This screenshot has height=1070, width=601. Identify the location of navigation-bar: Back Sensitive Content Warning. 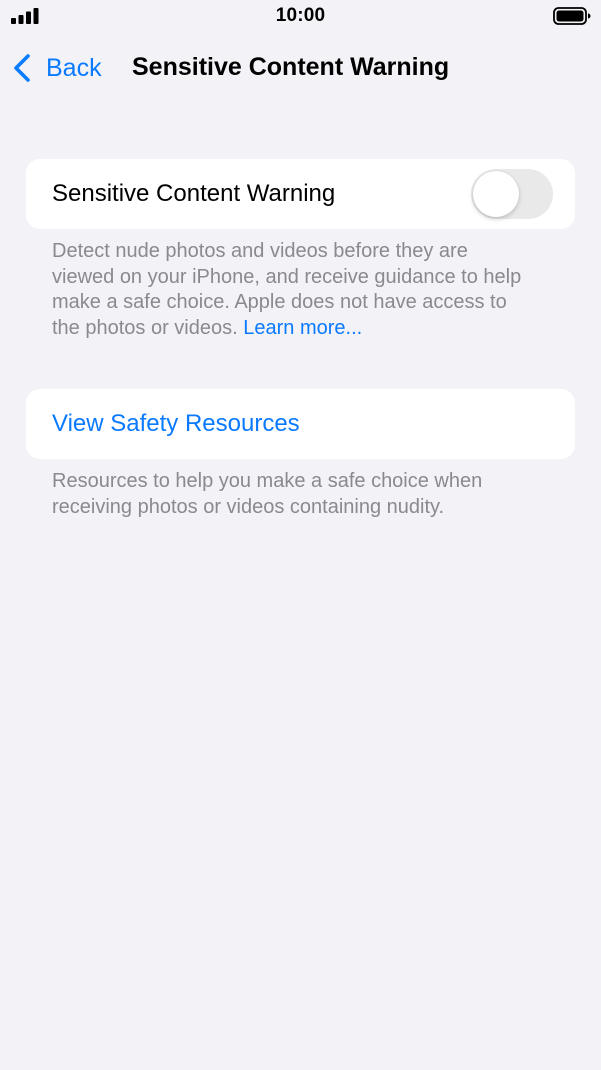
(300, 68).